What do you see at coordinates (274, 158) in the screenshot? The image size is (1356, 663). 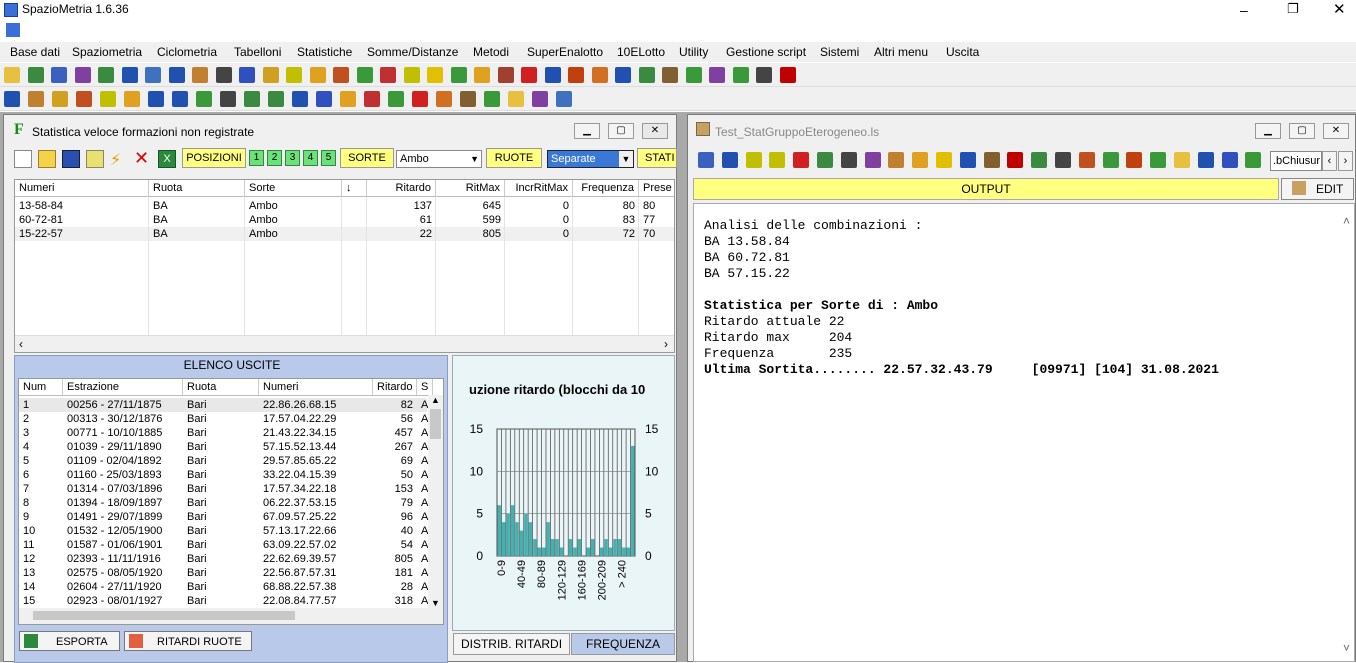 I see `pos-2-button: 2` at bounding box center [274, 158].